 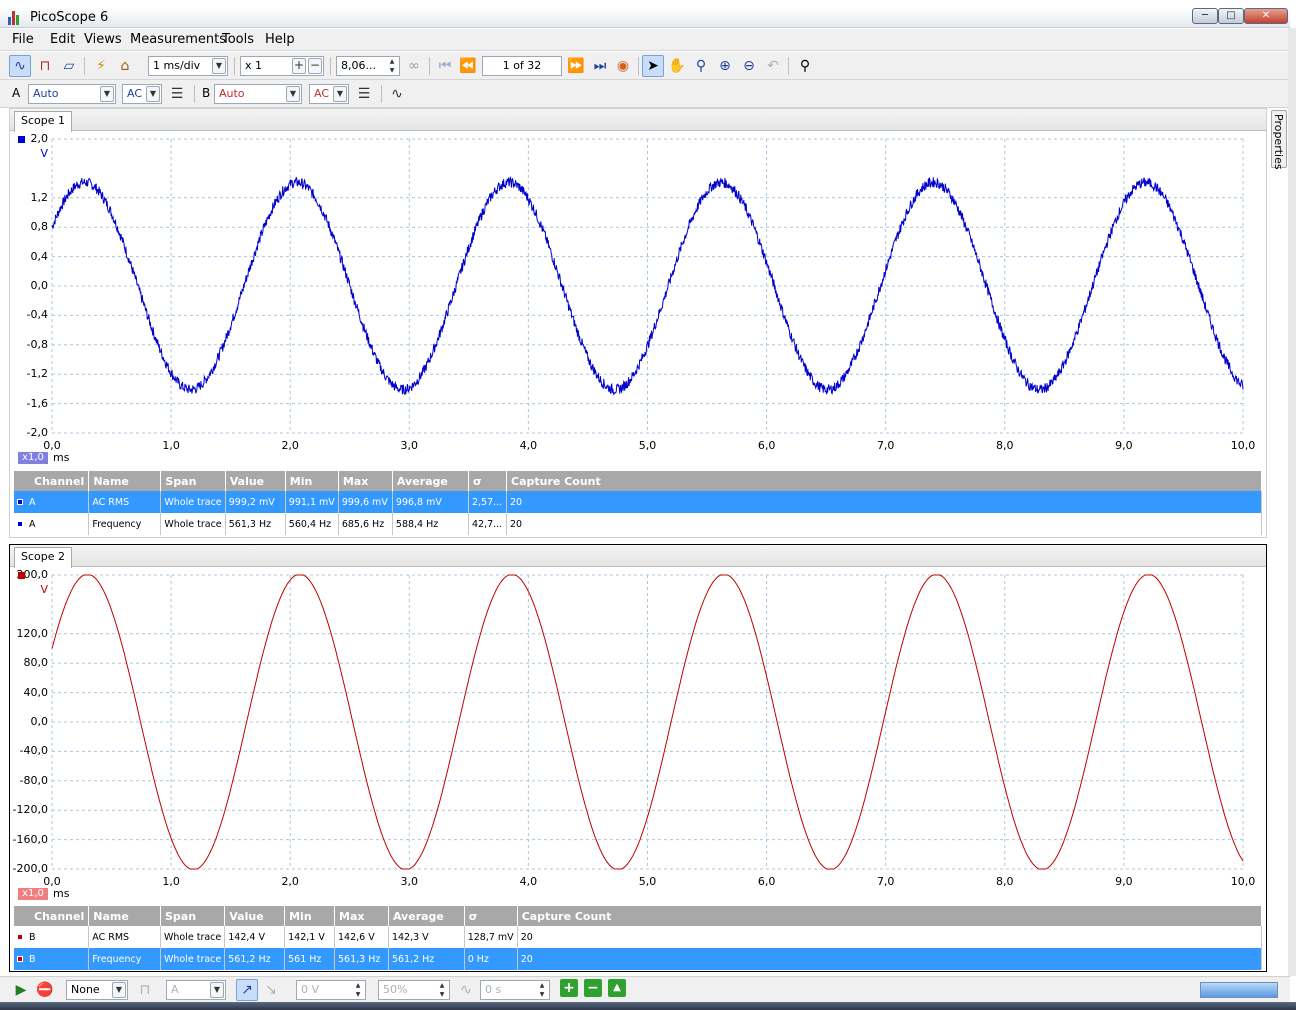 What do you see at coordinates (409, 445) in the screenshot?
I see `x-tick-label: 3,0` at bounding box center [409, 445].